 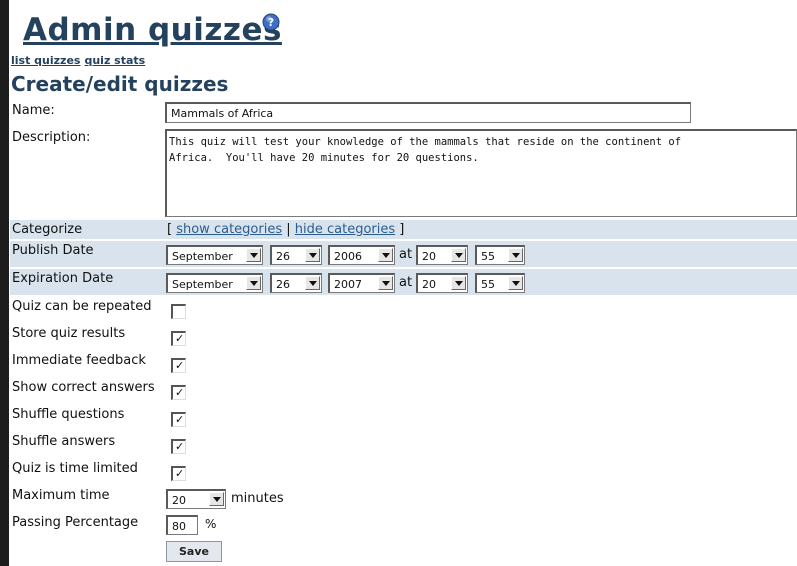 I want to click on bracket-close: ], so click(x=400, y=229).